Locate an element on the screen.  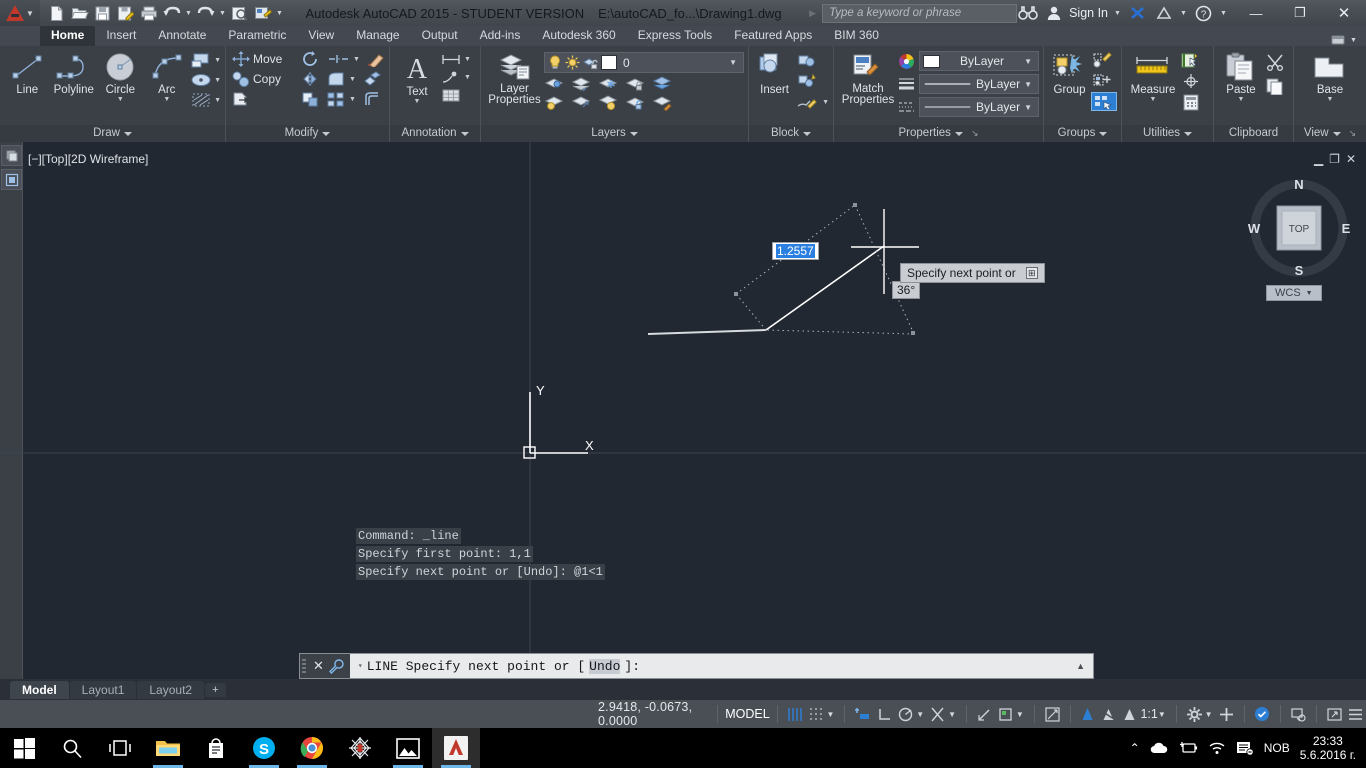
draw-rectangle-button: ▼ is located at coordinates (205, 60).